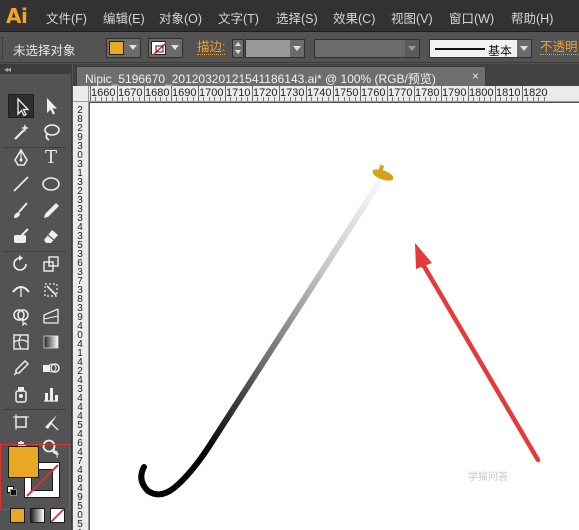 This screenshot has height=530, width=579. I want to click on tools-panel-header: ◂◂, so click(36, 69).